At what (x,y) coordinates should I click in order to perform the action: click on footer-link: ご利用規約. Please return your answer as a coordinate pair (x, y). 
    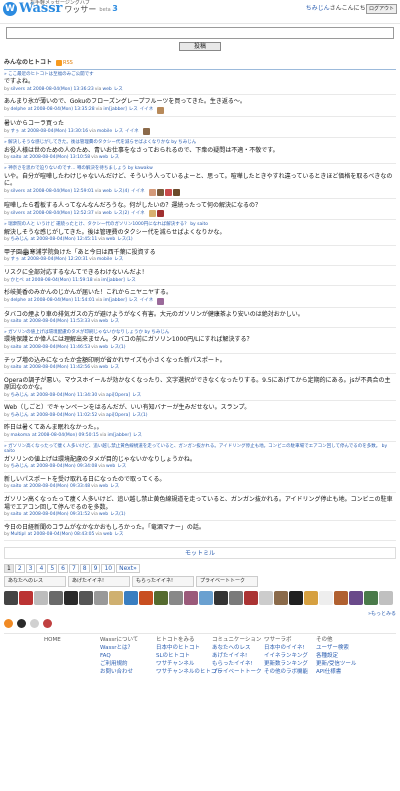
    Looking at the image, I should click on (128, 664).